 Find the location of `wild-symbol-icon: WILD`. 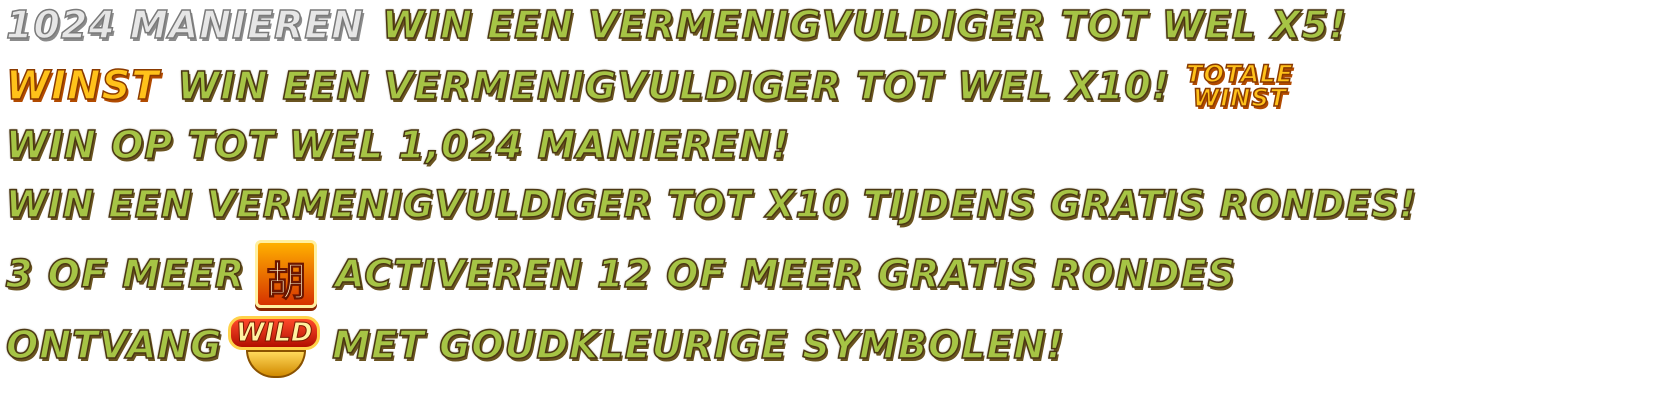

wild-symbol-icon: WILD is located at coordinates (274, 345).